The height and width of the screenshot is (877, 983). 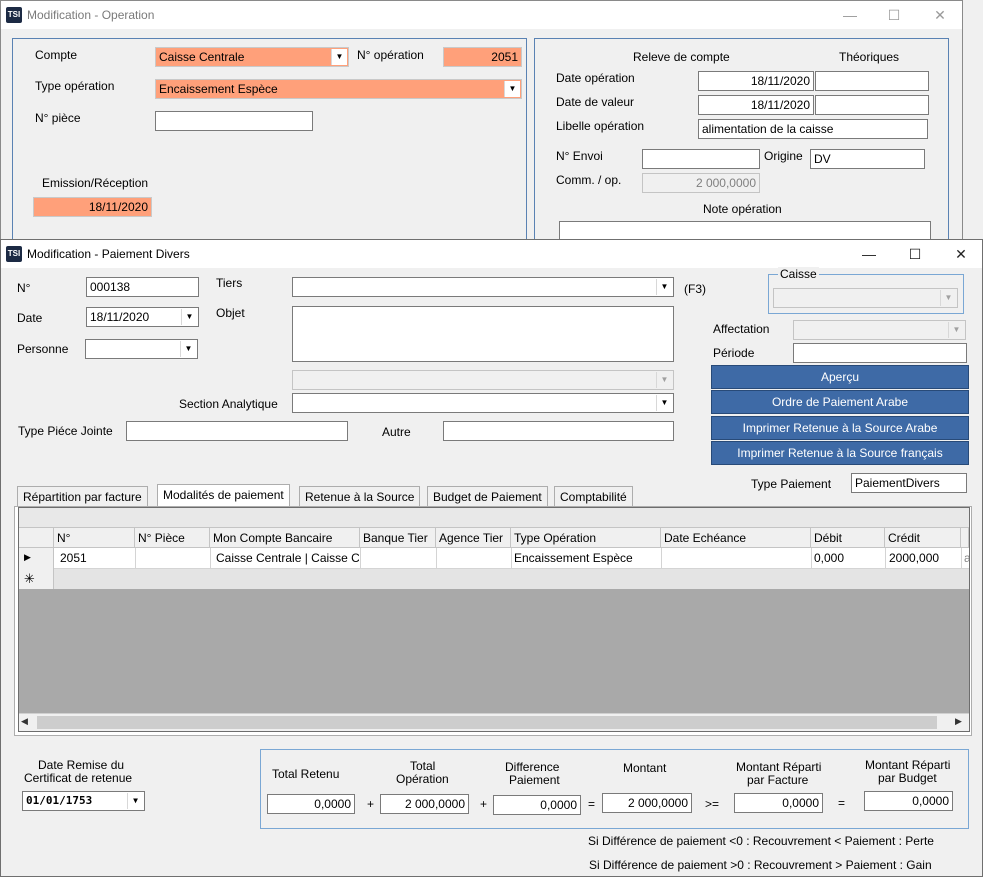 What do you see at coordinates (223, 495) in the screenshot?
I see `tab-modalites-paiement: Modalités de paiement` at bounding box center [223, 495].